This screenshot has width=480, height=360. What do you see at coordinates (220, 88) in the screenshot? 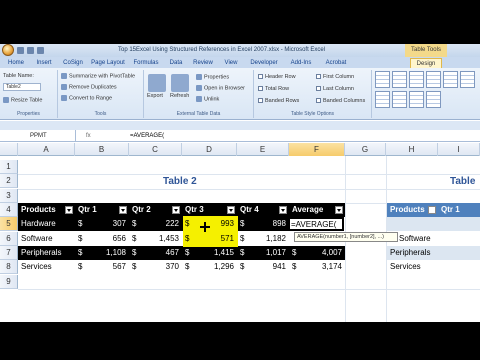
I see `open-in-browser-button: Open in Browser` at bounding box center [220, 88].